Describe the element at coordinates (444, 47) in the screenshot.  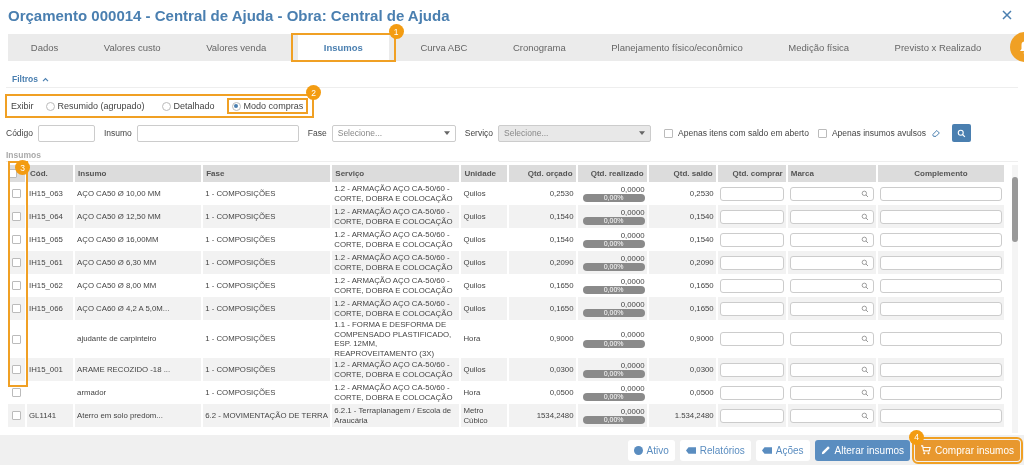
I see `tab: Curva ABC` at that location.